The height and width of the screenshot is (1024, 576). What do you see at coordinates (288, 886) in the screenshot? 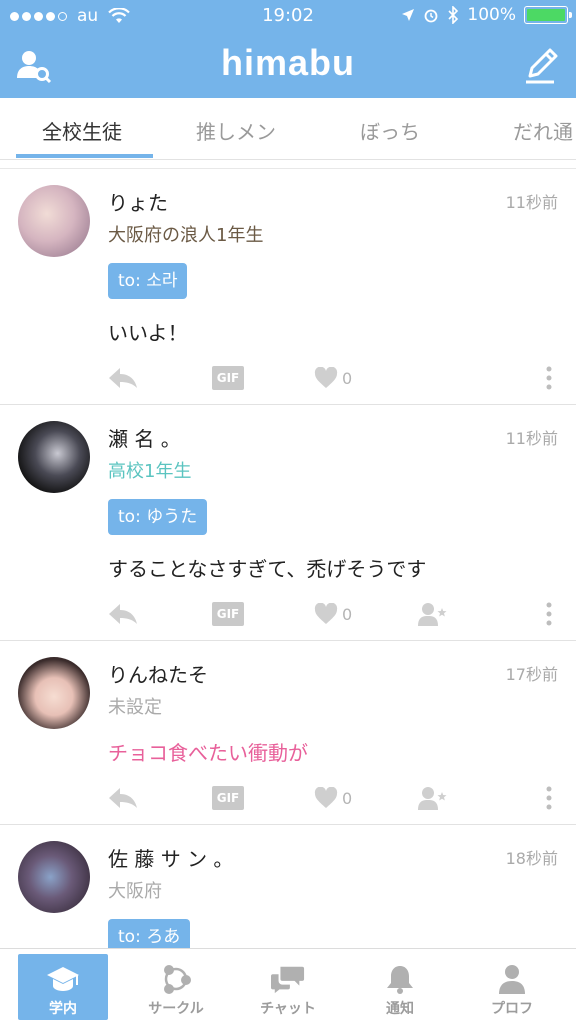
I see `post-item: 佐 藤 サ ン 。 18秒前 大阪府 to: ろあ` at bounding box center [288, 886].